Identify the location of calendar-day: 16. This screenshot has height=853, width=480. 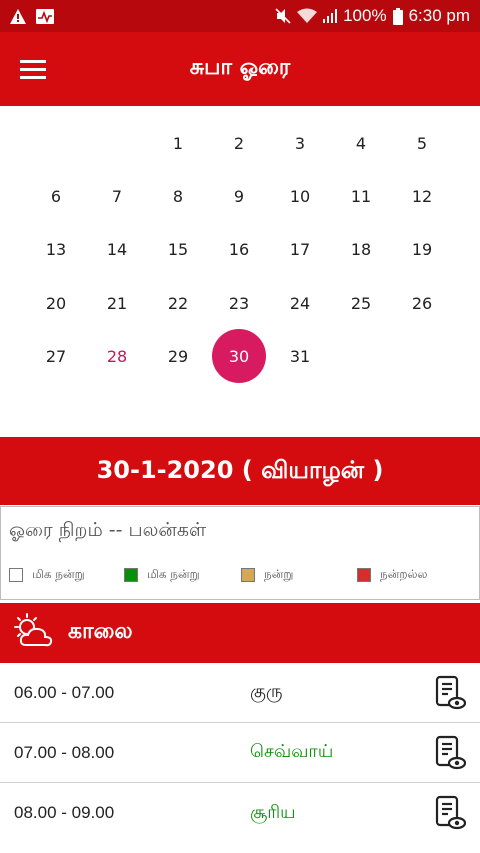
(239, 249).